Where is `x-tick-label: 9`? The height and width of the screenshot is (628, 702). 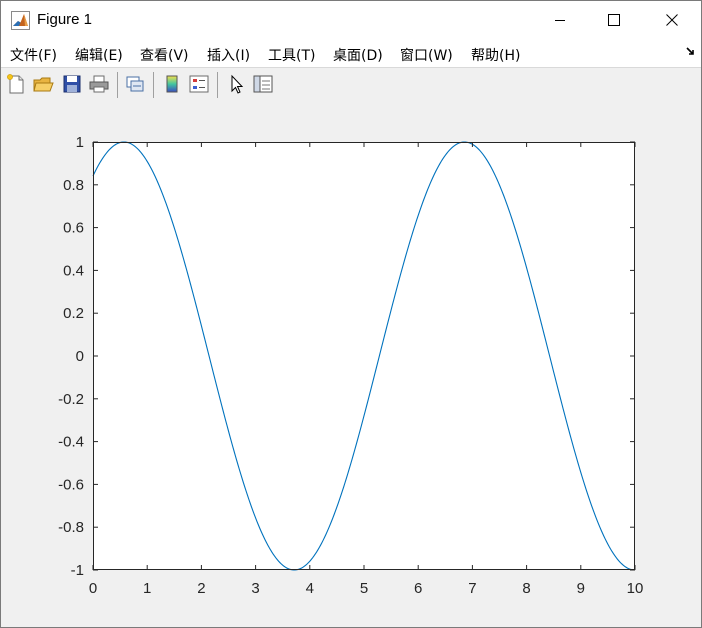
x-tick-label: 9 is located at coordinates (581, 588).